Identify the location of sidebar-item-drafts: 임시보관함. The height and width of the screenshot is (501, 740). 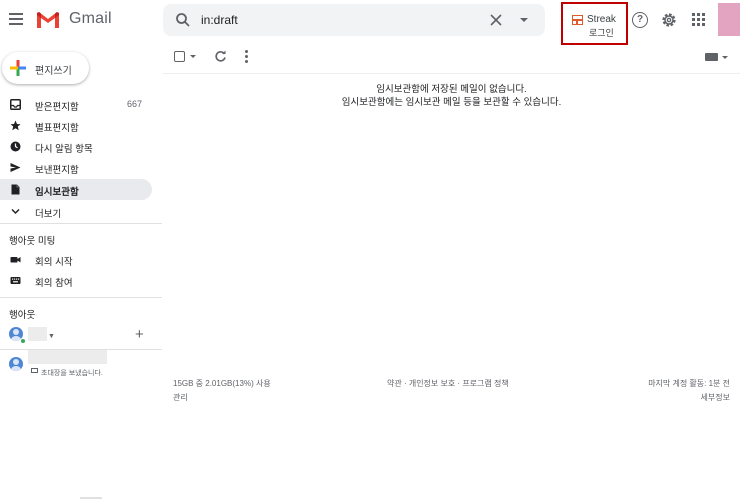
(76, 189).